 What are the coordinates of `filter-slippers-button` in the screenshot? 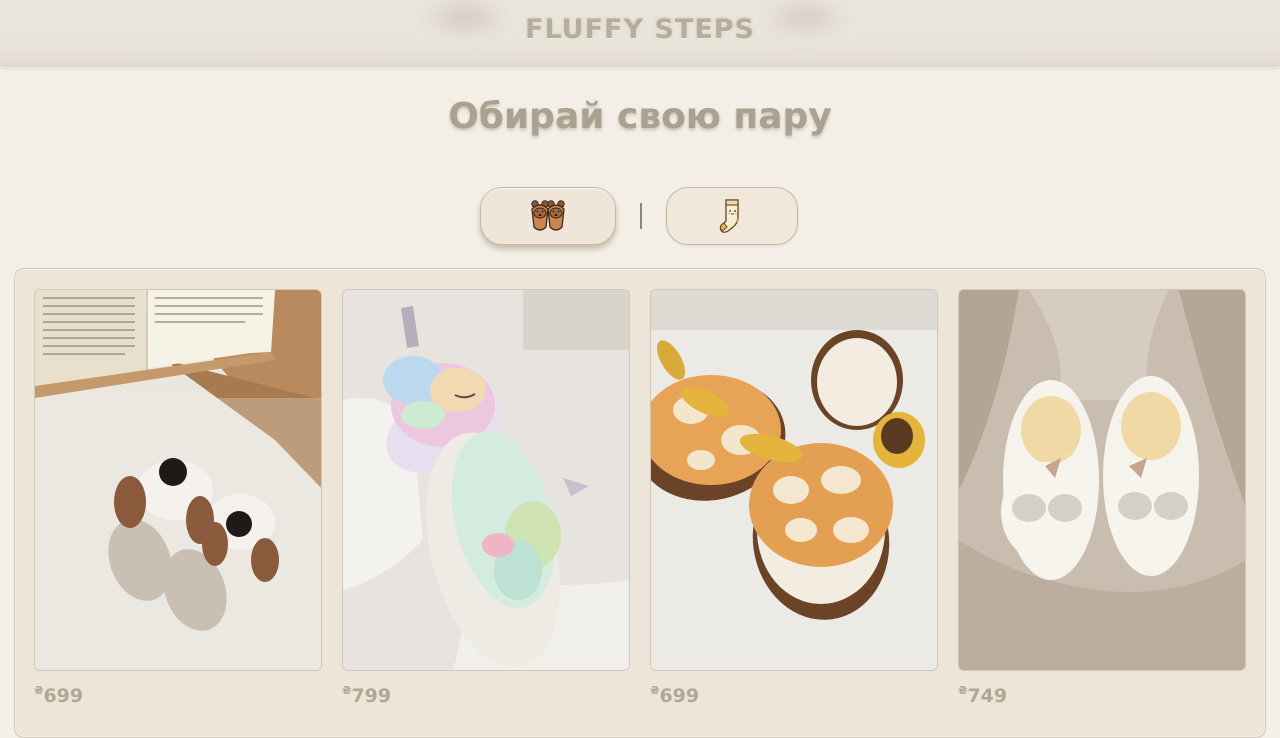 It's located at (548, 216).